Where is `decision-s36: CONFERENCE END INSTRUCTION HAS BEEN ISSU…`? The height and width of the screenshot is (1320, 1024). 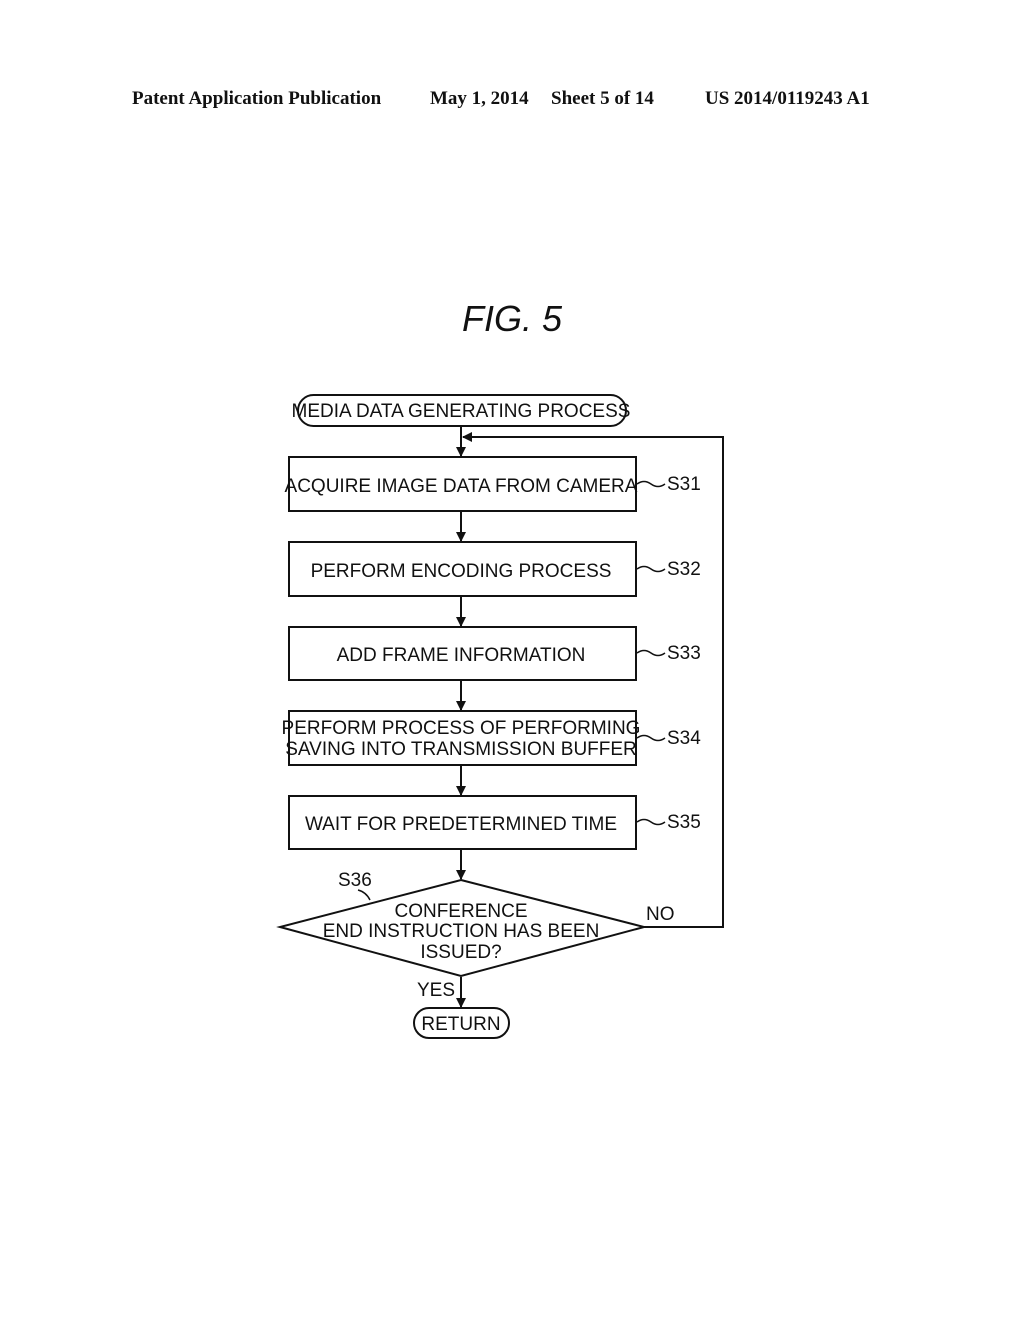
decision-s36: CONFERENCE END INSTRUCTION HAS BEEN ISSU… is located at coordinates (475, 935).